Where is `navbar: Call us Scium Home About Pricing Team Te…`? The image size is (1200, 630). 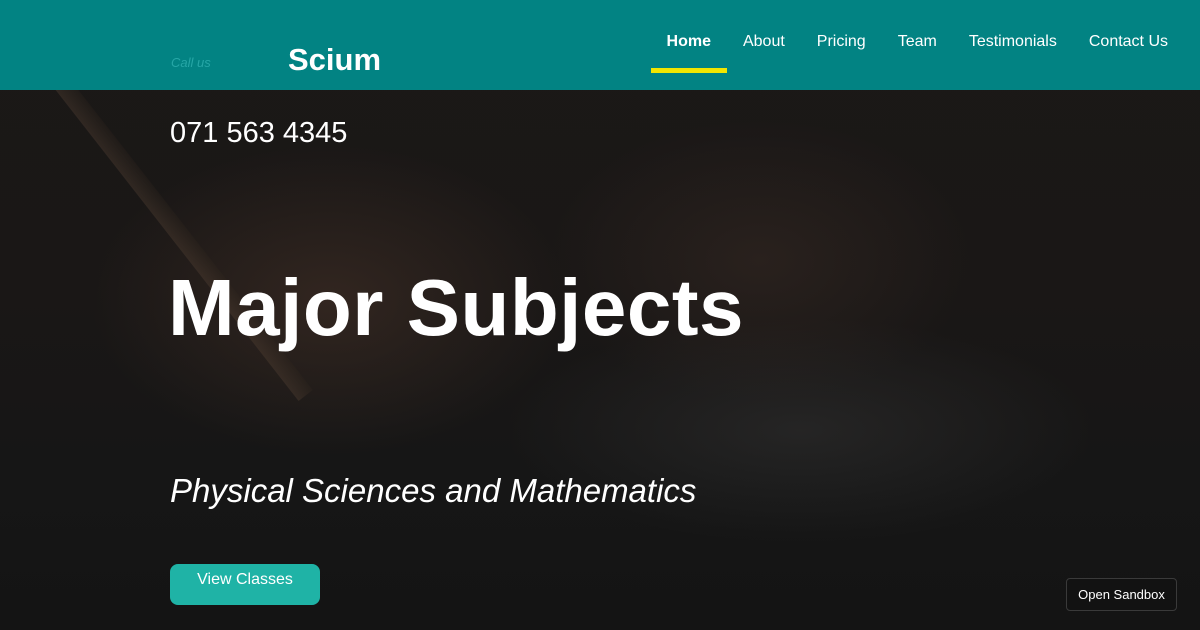
navbar: Call us Scium Home About Pricing Team Te… is located at coordinates (600, 45).